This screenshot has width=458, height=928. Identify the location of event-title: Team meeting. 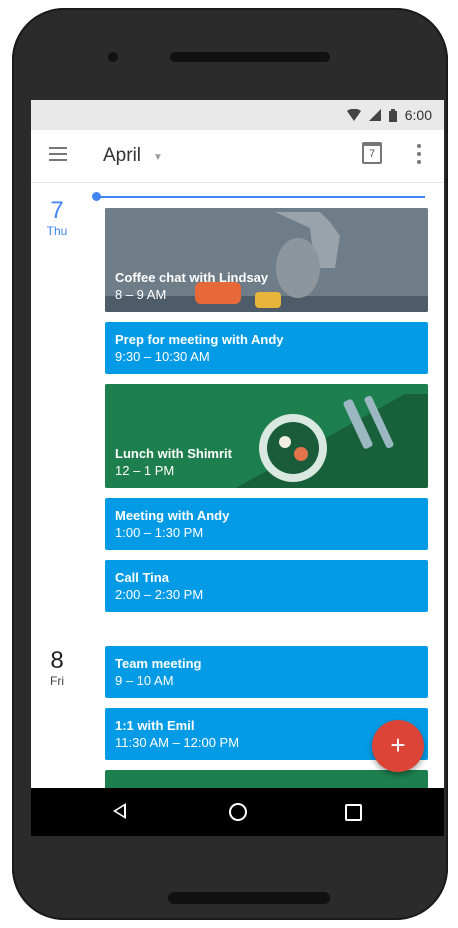
(158, 663).